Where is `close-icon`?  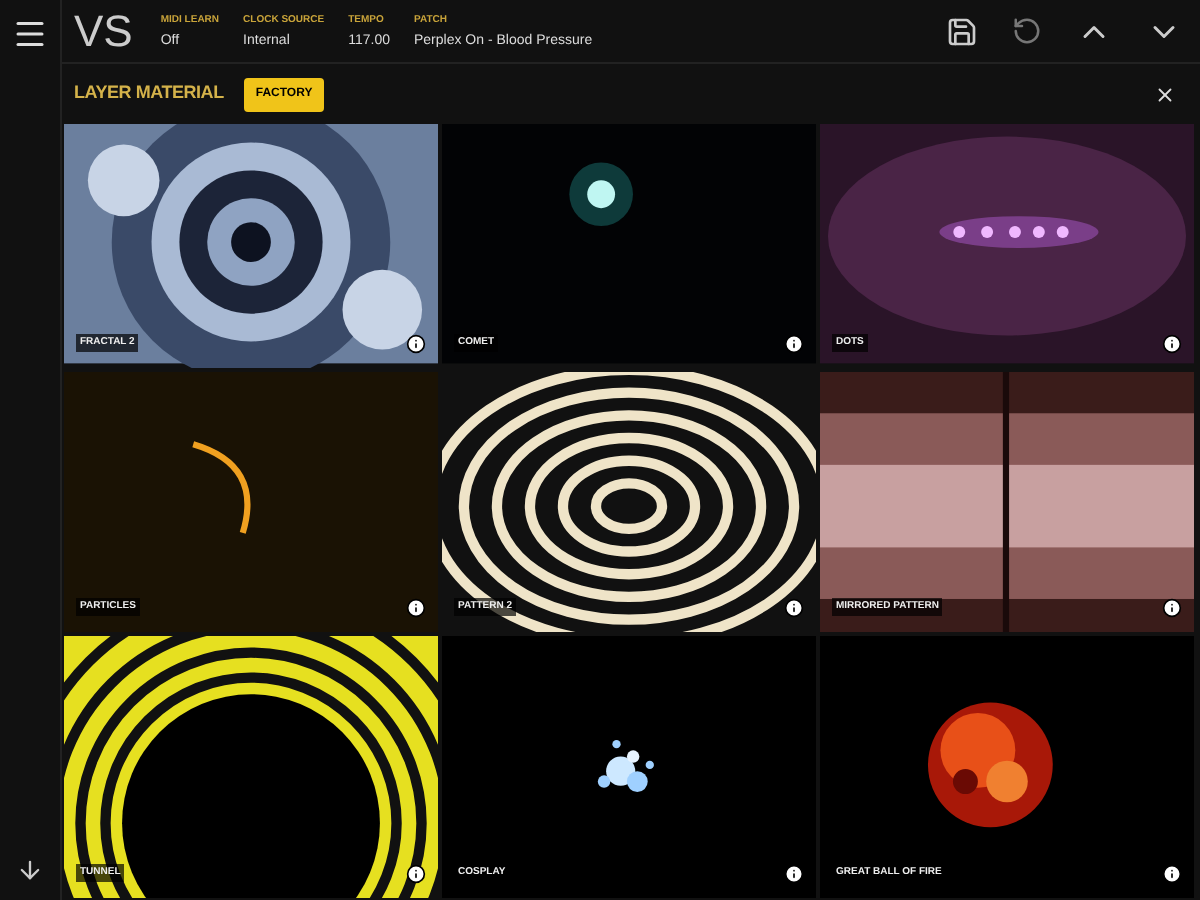 close-icon is located at coordinates (1165, 94).